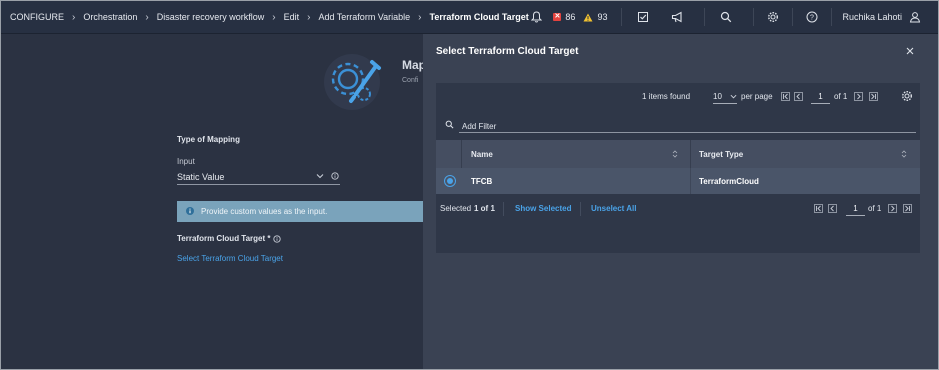 The width and height of the screenshot is (939, 370). I want to click on table-header: Name Target Type, so click(678, 154).